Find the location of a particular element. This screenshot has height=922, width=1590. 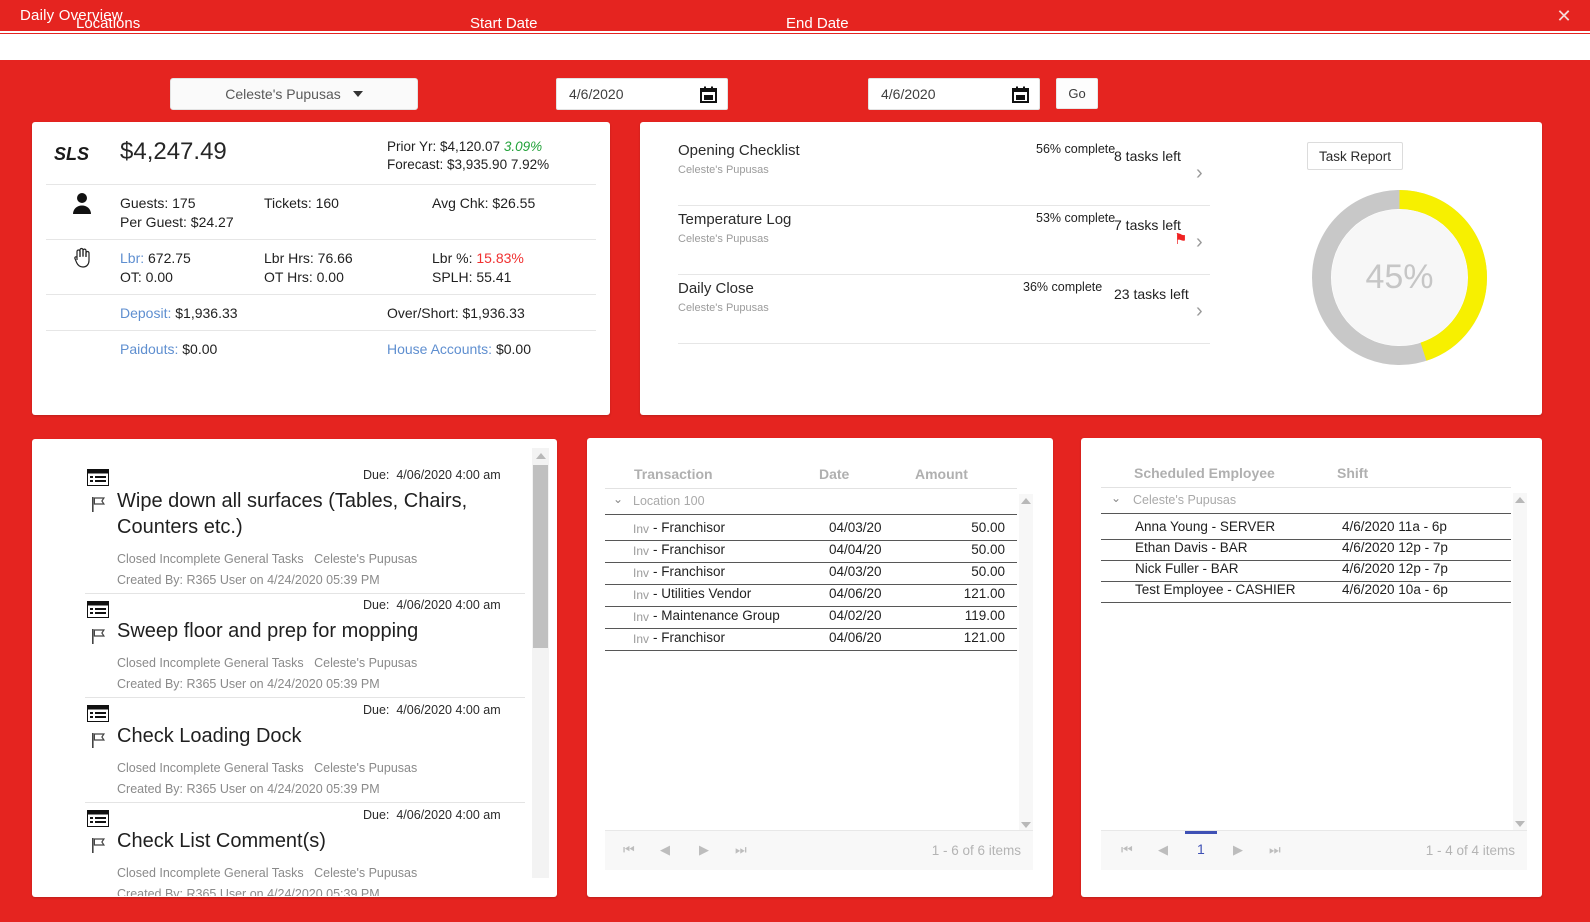

flag-outline-icon is located at coordinates (99, 845).